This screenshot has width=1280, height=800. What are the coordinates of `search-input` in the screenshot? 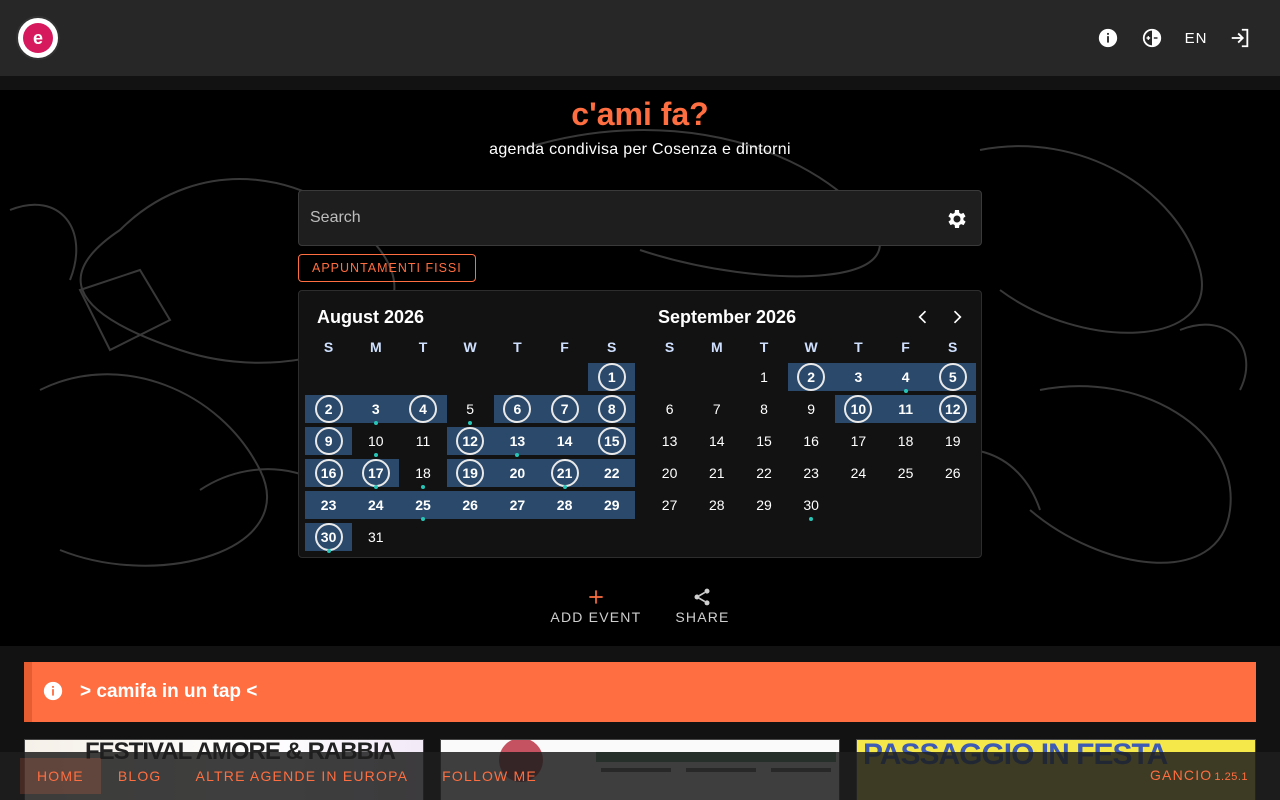 It's located at (609, 218).